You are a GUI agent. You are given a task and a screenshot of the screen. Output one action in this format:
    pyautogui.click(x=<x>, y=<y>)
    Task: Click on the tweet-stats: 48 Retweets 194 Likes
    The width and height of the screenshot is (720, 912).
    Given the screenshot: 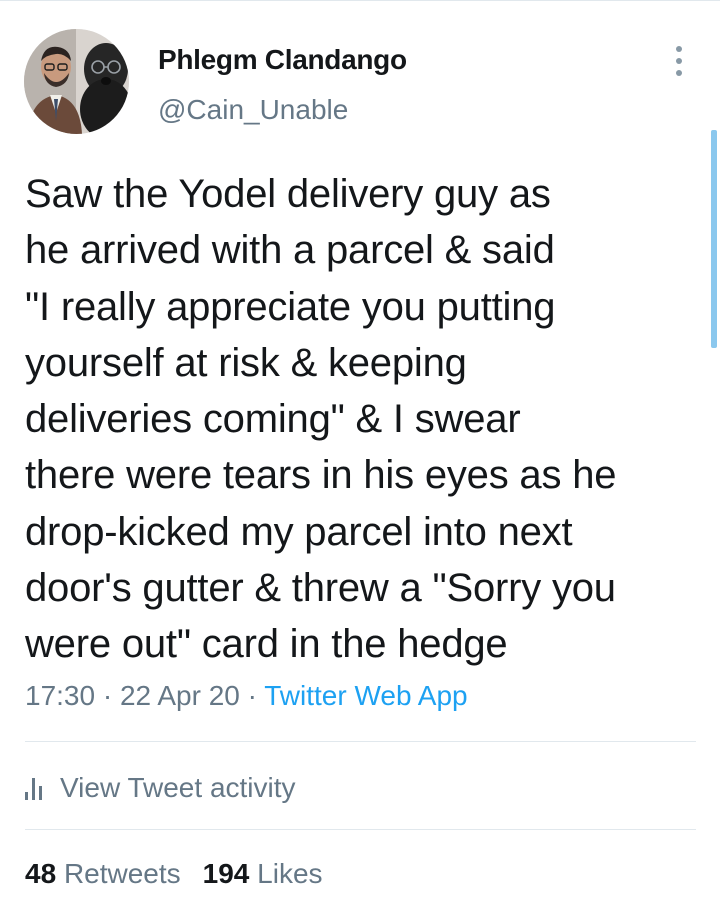 What is the action you would take?
    pyautogui.click(x=174, y=874)
    